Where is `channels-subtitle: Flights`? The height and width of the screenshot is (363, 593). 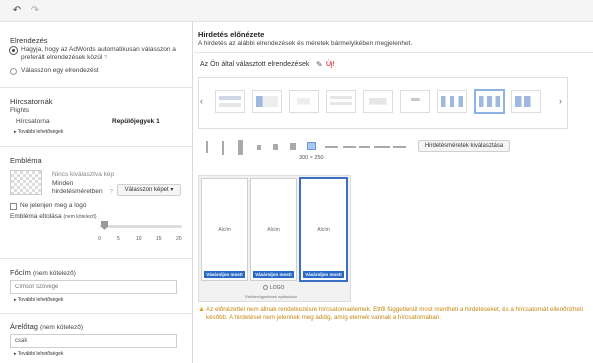 channels-subtitle: Flights is located at coordinates (20, 110).